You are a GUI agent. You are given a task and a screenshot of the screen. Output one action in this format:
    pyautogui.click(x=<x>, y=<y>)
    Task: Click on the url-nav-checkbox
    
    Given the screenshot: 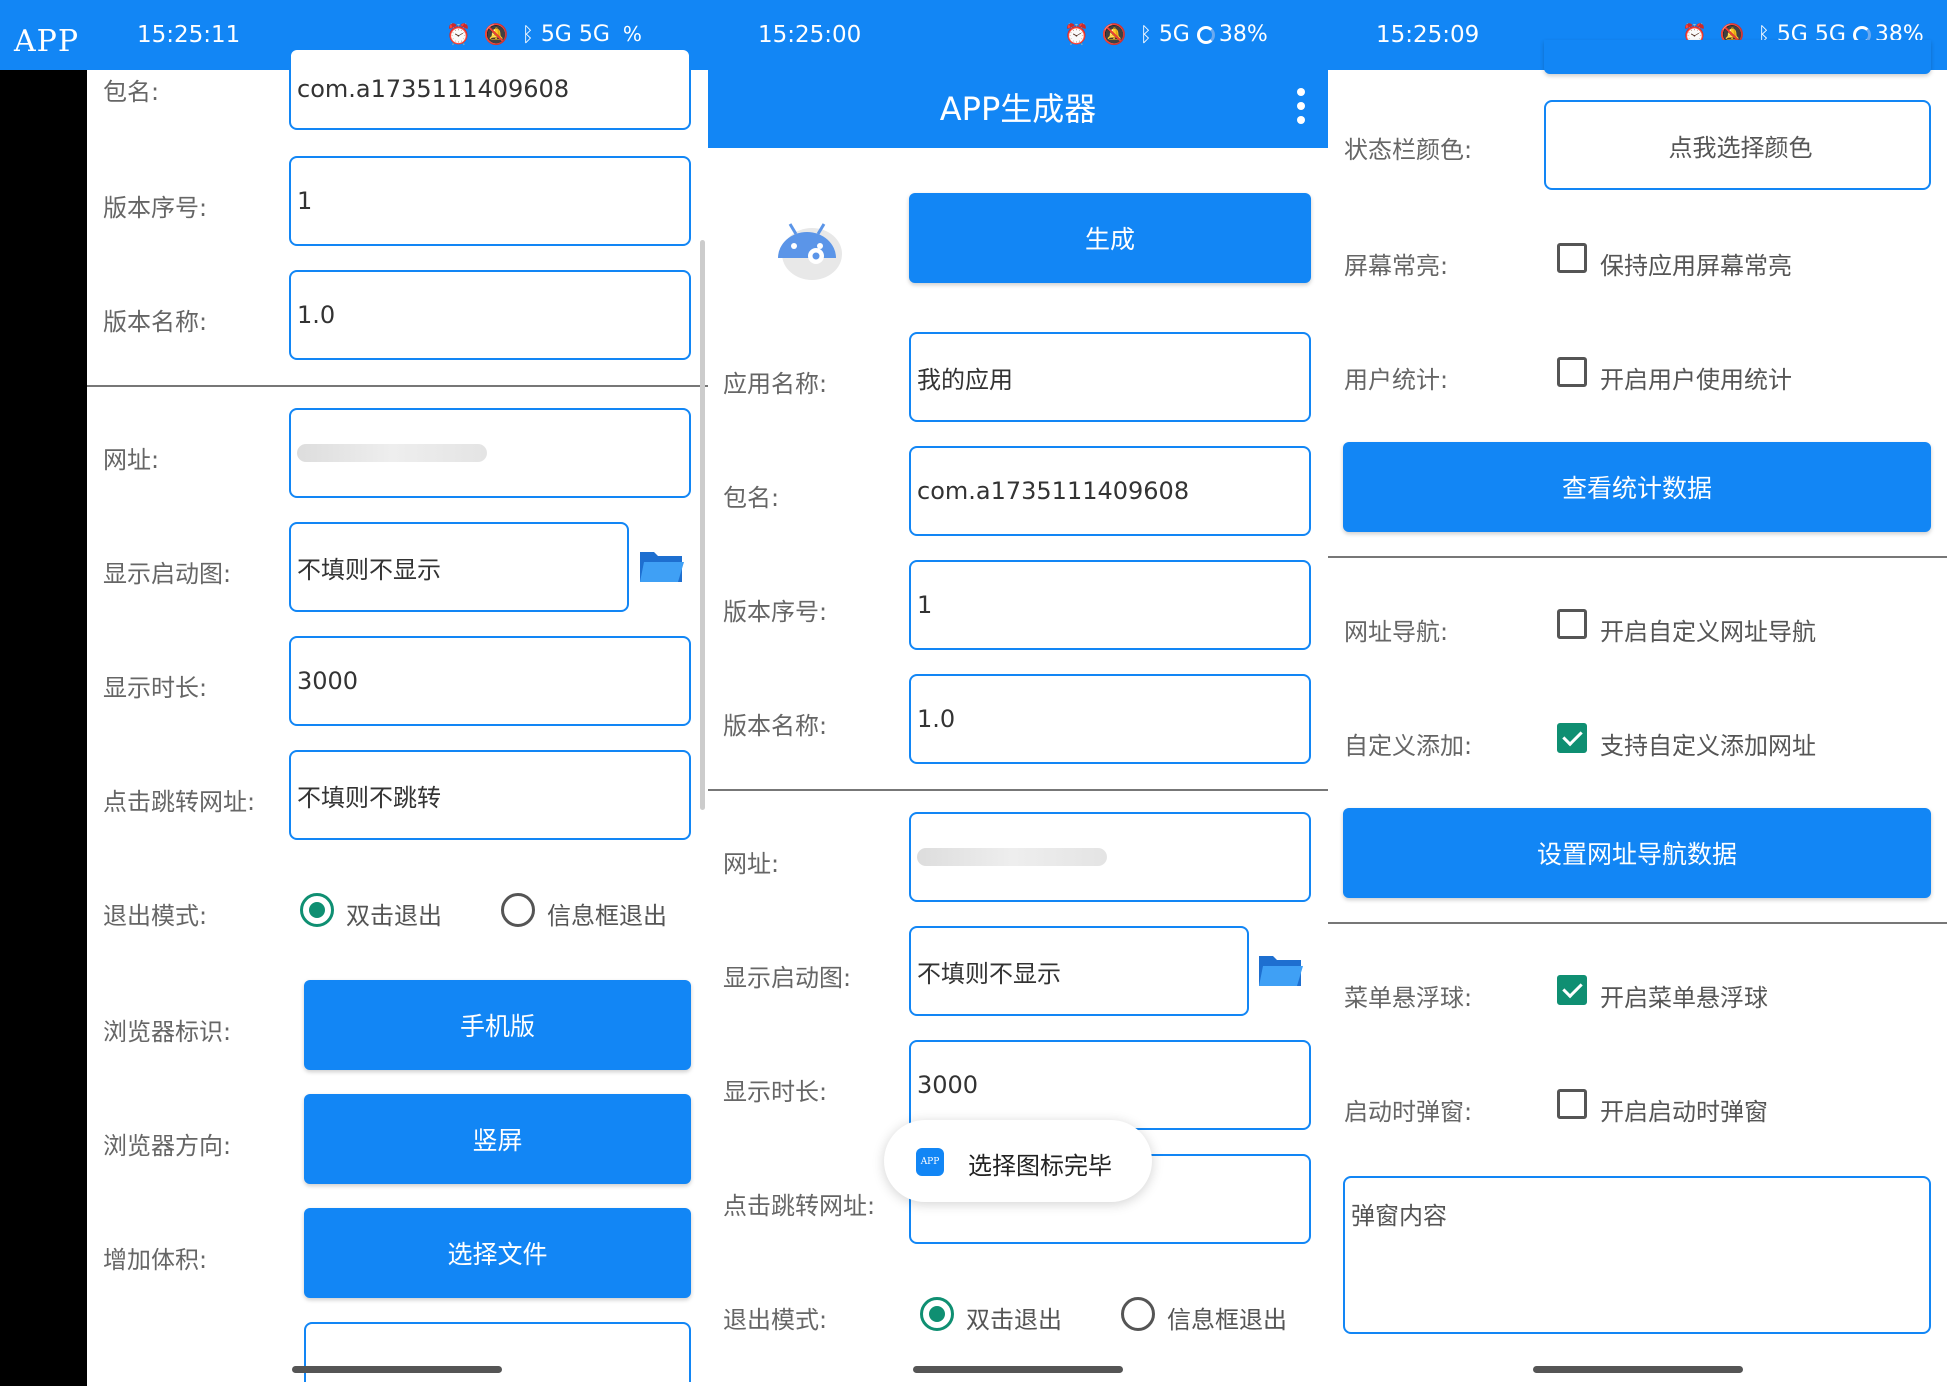 What is the action you would take?
    pyautogui.click(x=1572, y=624)
    